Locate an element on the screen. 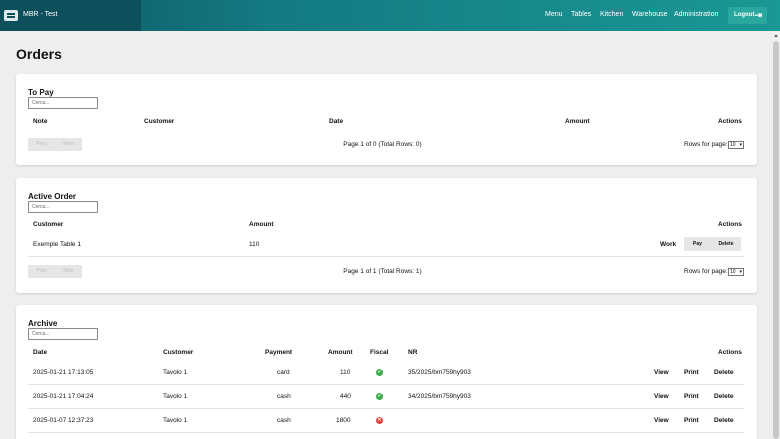  archive-title: Archive is located at coordinates (43, 323).